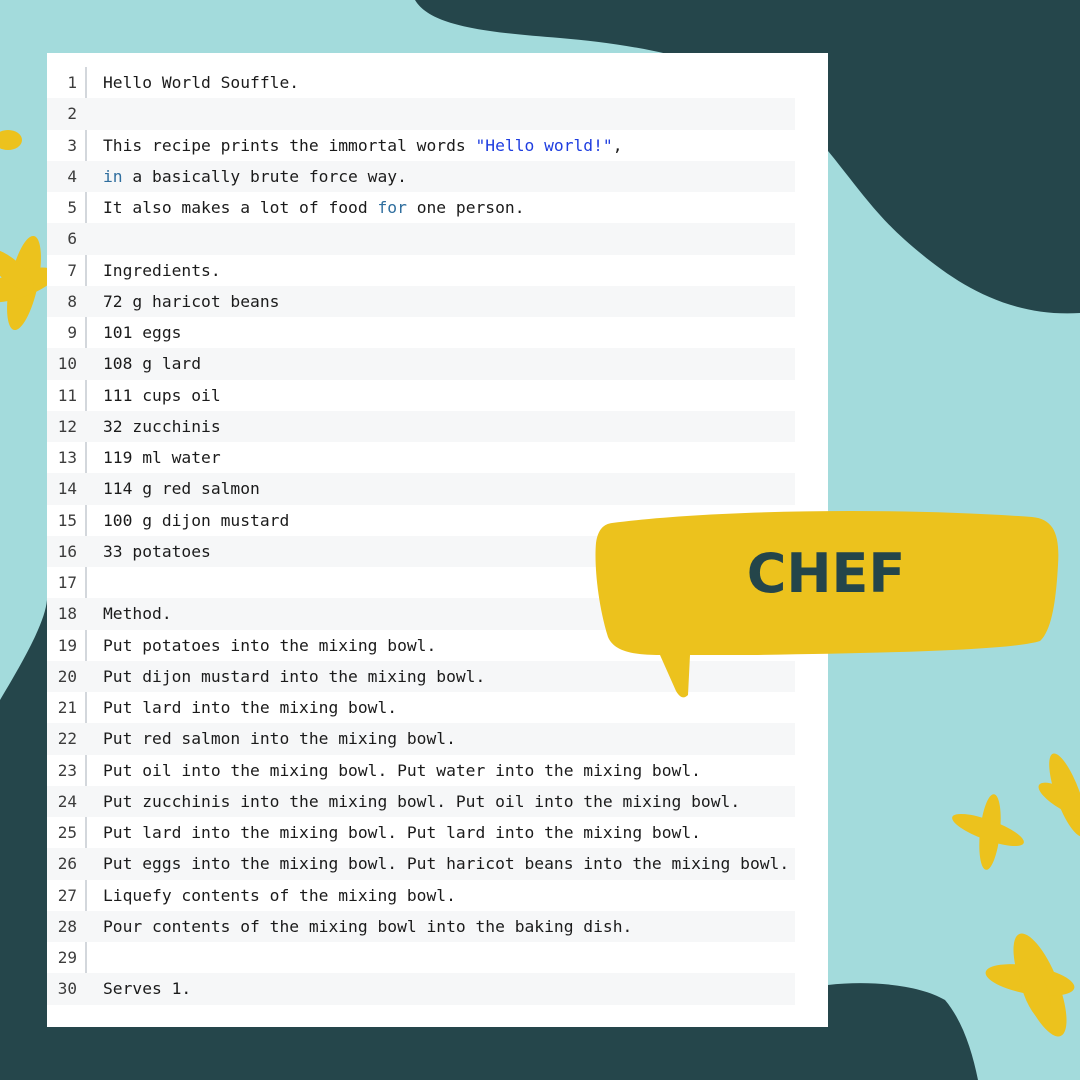  What do you see at coordinates (67, 583) in the screenshot?
I see `line-number: 17` at bounding box center [67, 583].